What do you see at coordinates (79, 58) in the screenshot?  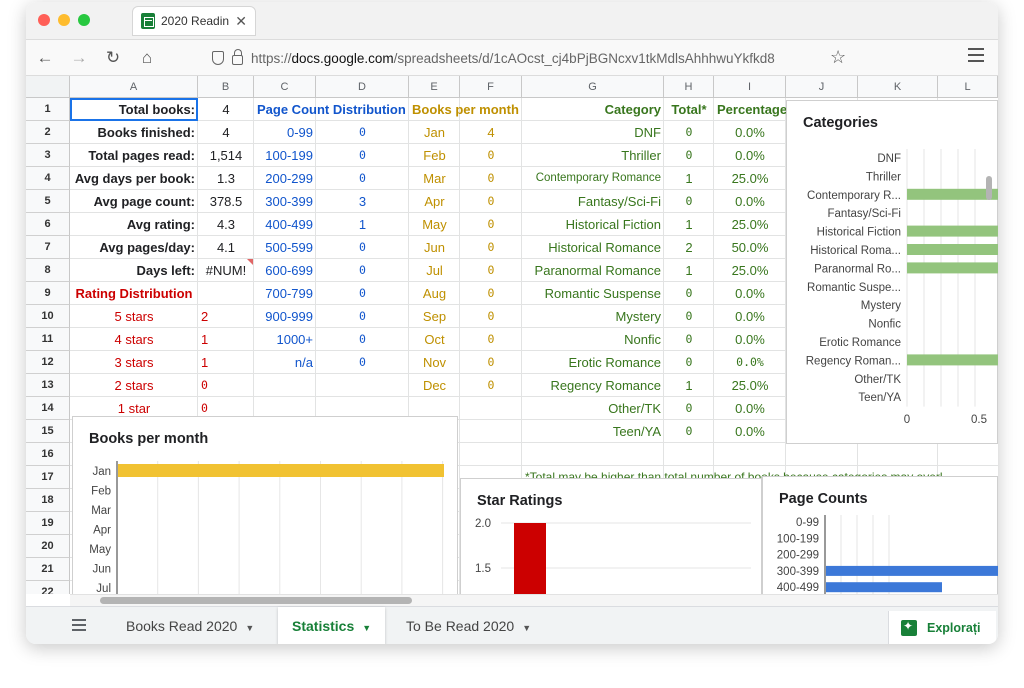 I see `forward-arrow-icon: →` at bounding box center [79, 58].